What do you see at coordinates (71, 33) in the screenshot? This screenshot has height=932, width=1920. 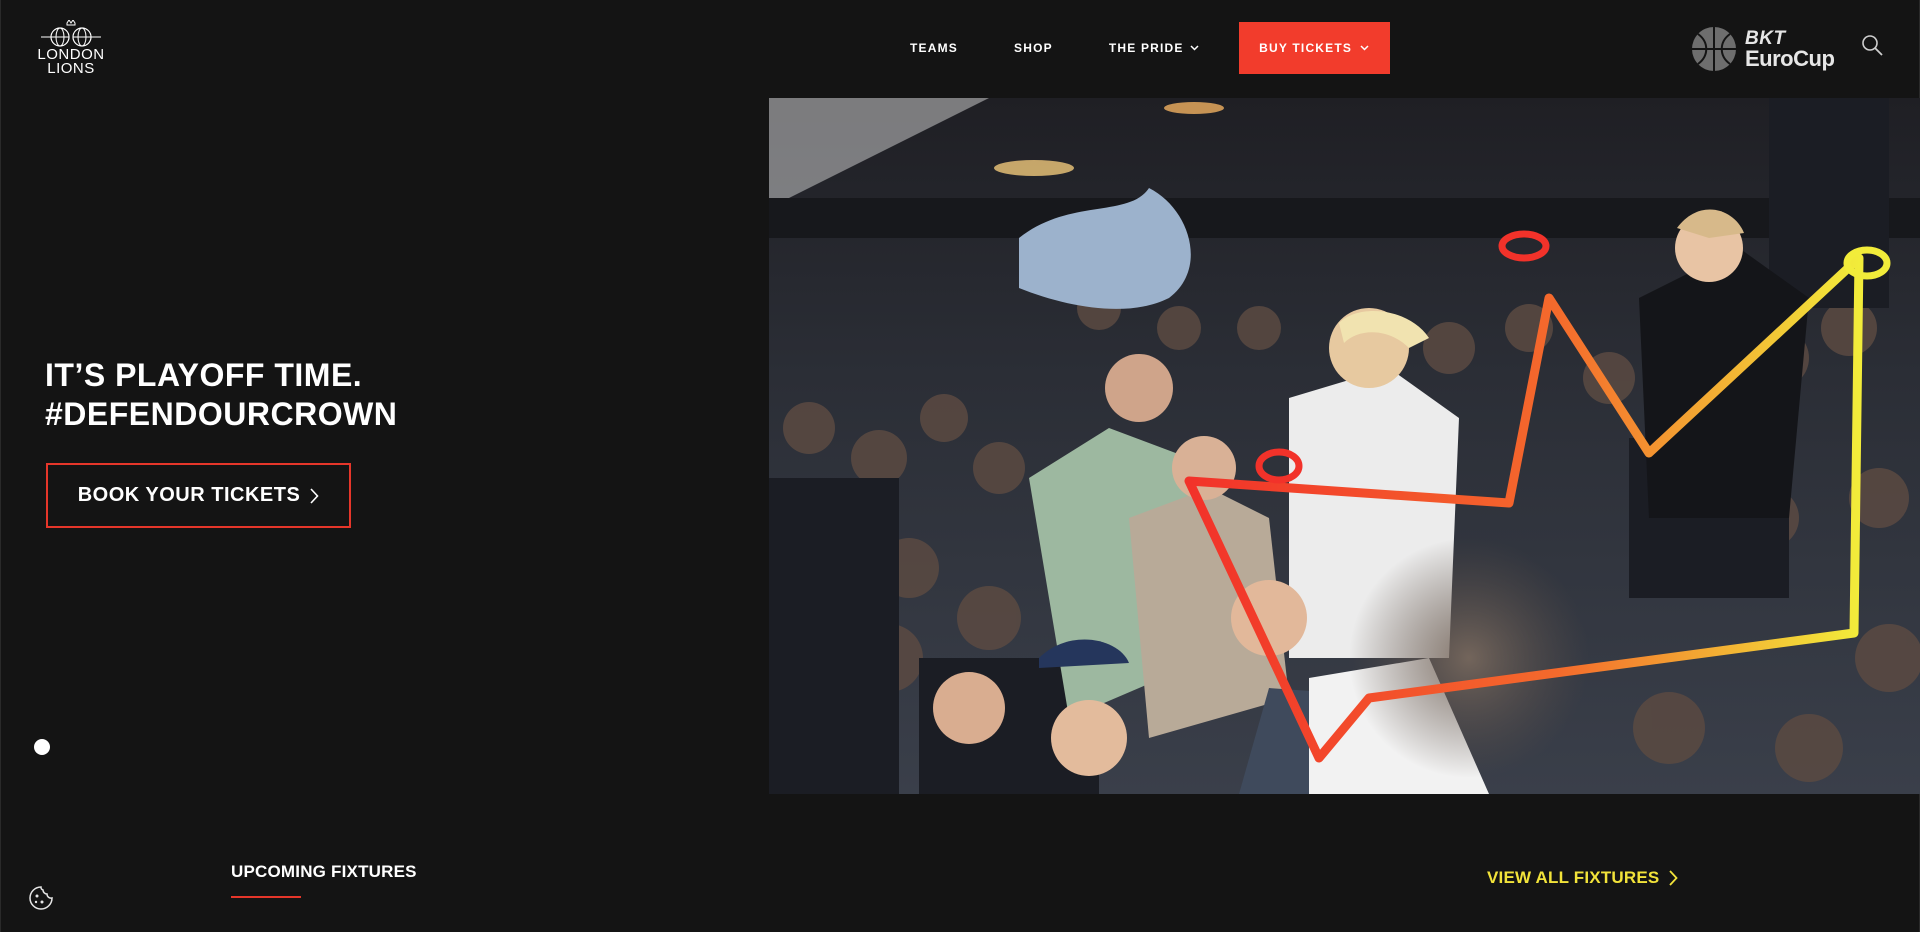 I see `lions-crest-icon` at bounding box center [71, 33].